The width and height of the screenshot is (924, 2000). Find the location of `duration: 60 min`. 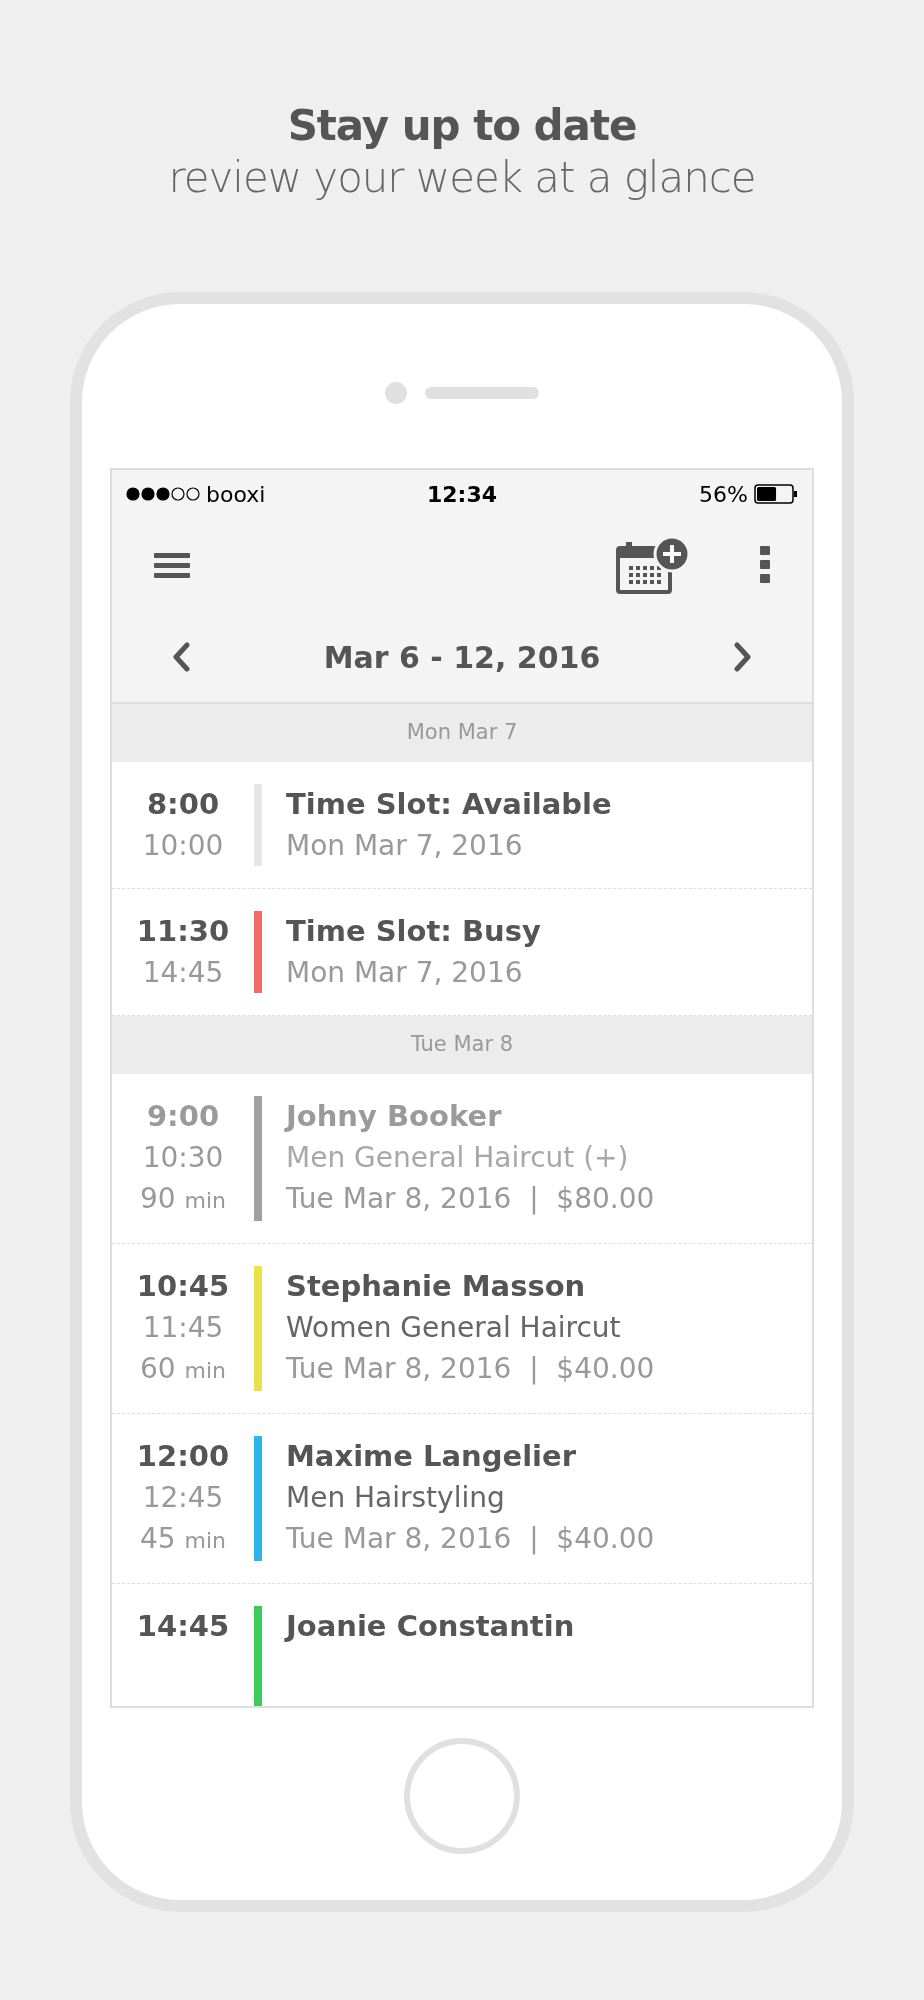

duration: 60 min is located at coordinates (182, 1369).